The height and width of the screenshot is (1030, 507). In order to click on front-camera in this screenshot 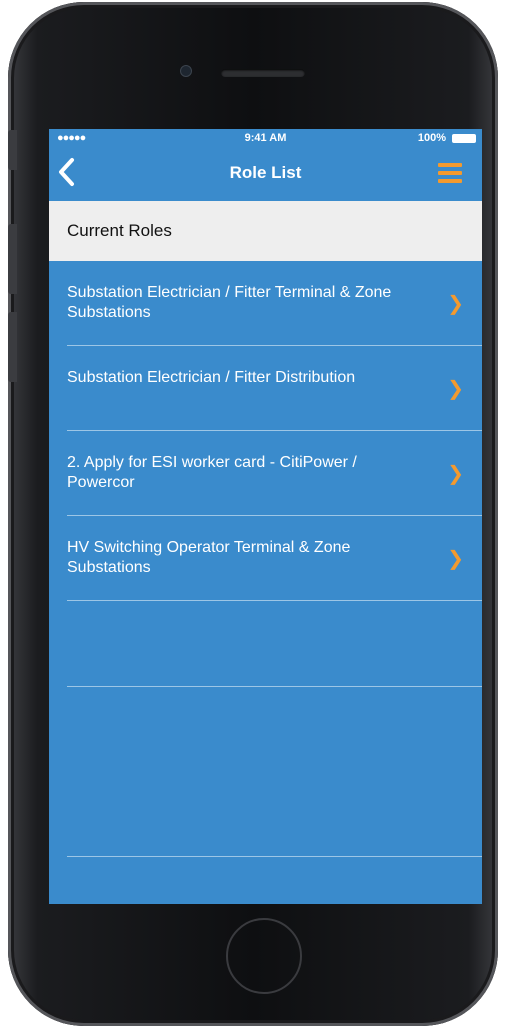, I will do `click(186, 71)`.